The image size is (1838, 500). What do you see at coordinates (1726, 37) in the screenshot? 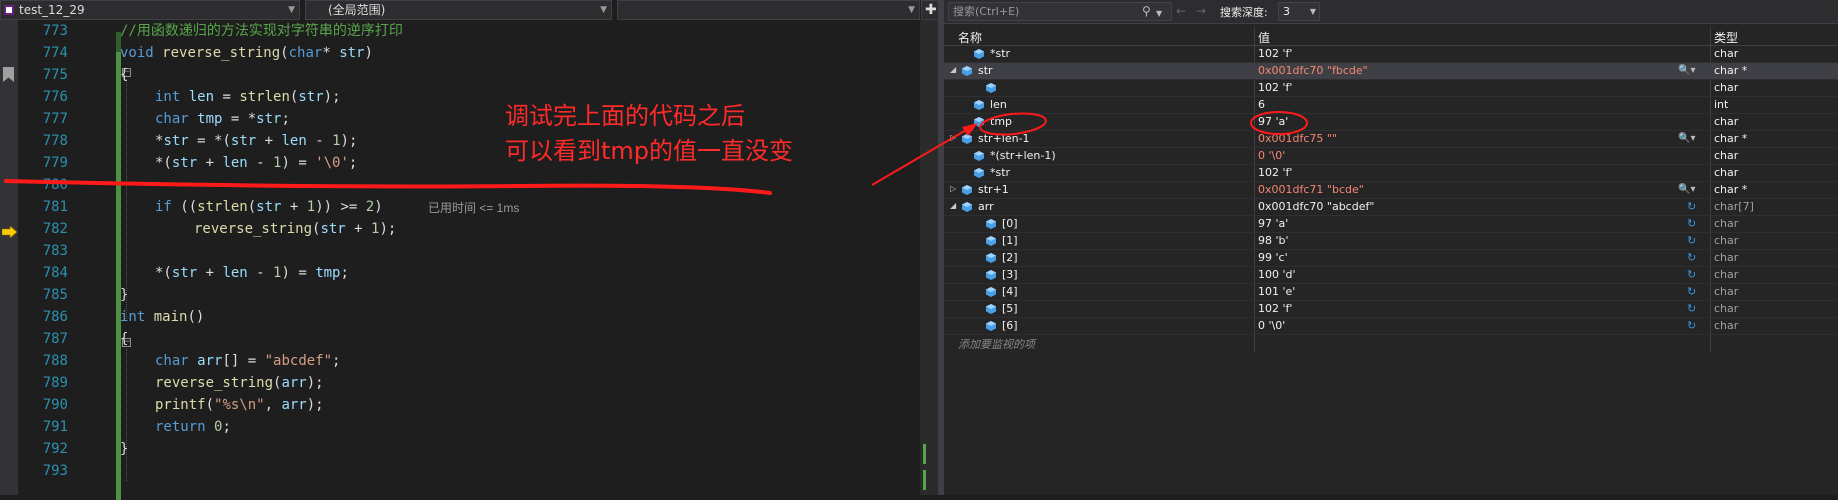
I see `column-type-header: 类型` at bounding box center [1726, 37].